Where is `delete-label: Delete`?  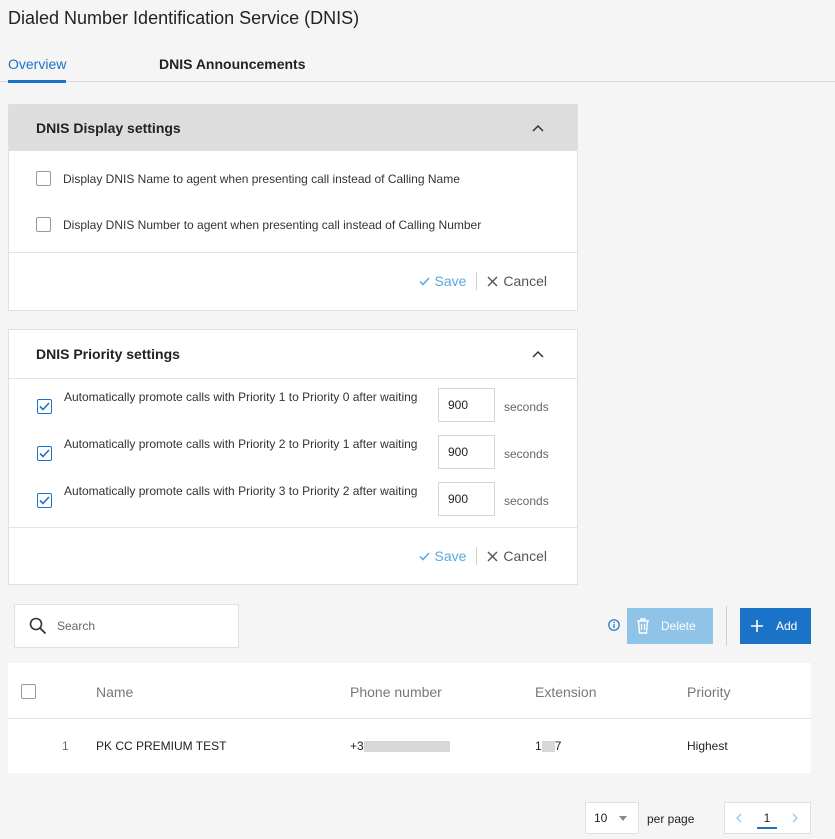
delete-label: Delete is located at coordinates (678, 626).